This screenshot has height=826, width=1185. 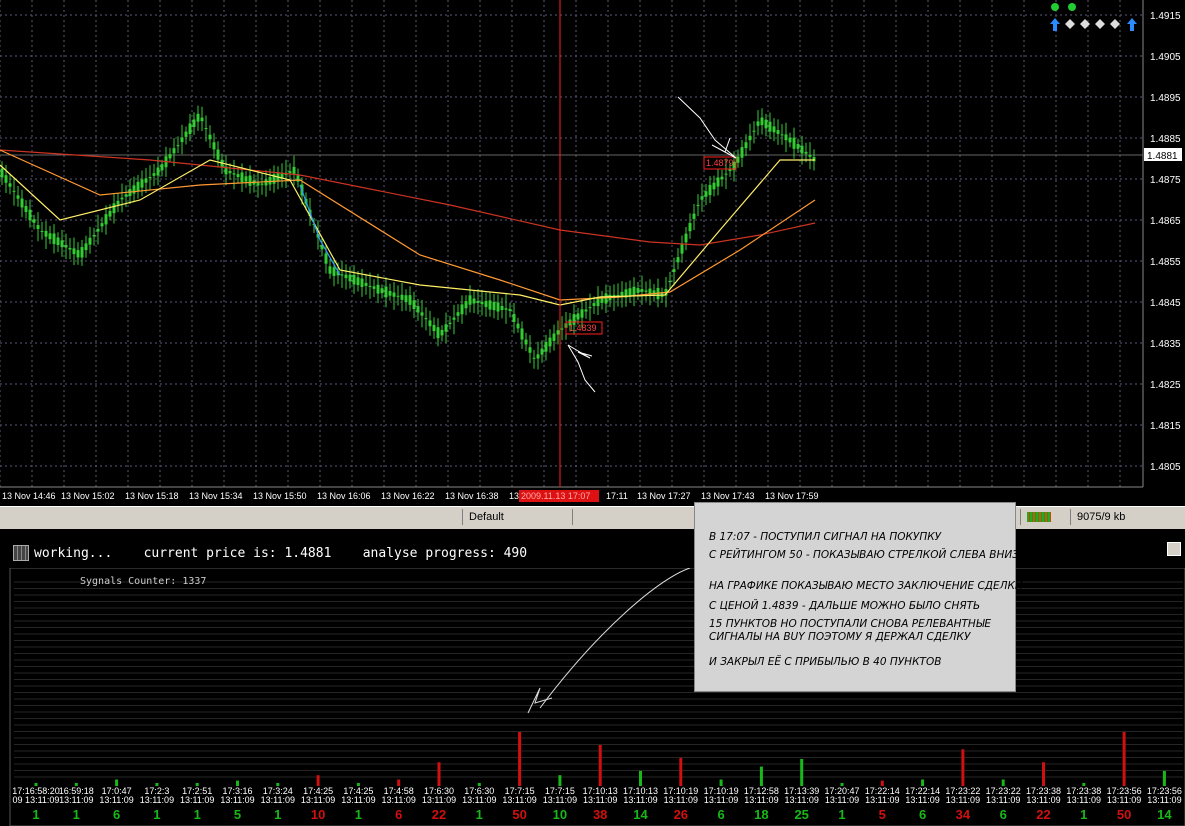 I want to click on signal-date-label: 09 13:11:09, so click(x=36, y=800).